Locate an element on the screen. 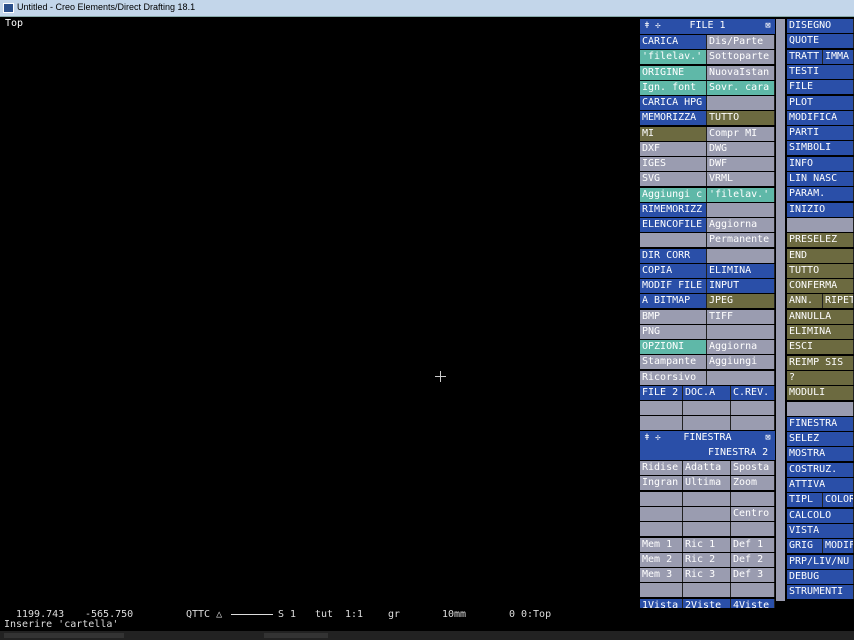 Image resolution: width=854 pixels, height=640 pixels. menu-button-dwg: DWG is located at coordinates (741, 148).